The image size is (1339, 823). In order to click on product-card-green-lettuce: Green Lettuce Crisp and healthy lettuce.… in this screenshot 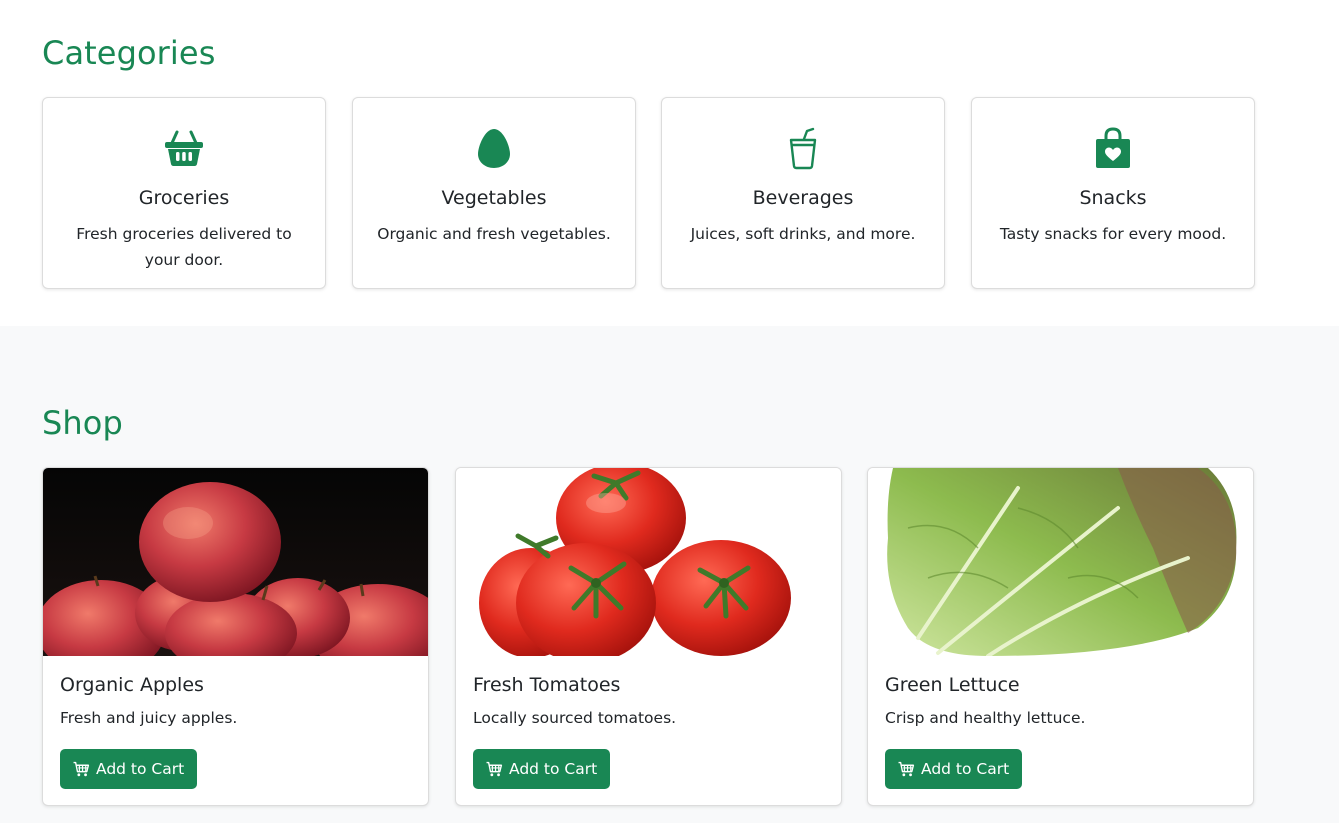, I will do `click(1060, 636)`.